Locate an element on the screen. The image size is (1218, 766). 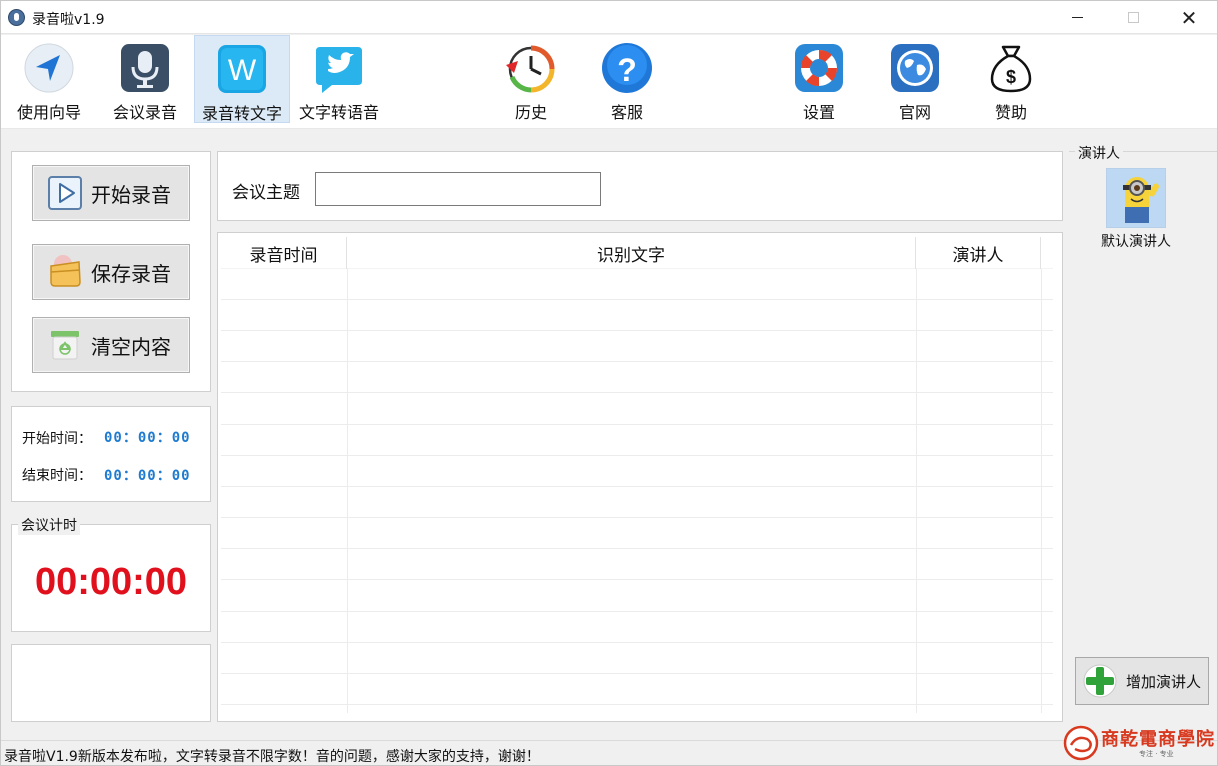
bird-icon is located at coordinates (339, 70).